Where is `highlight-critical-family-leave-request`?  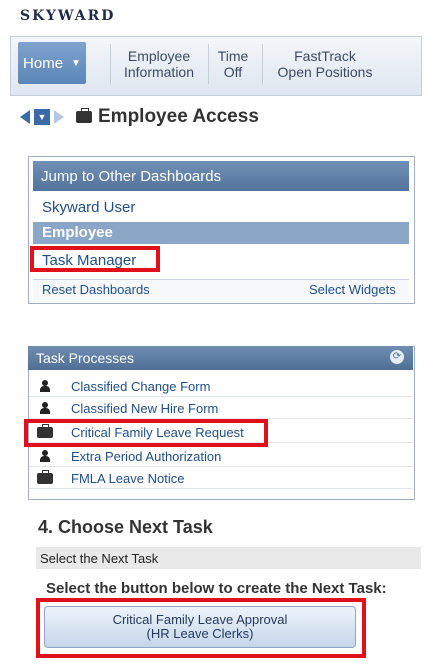
highlight-critical-family-leave-request is located at coordinates (146, 433).